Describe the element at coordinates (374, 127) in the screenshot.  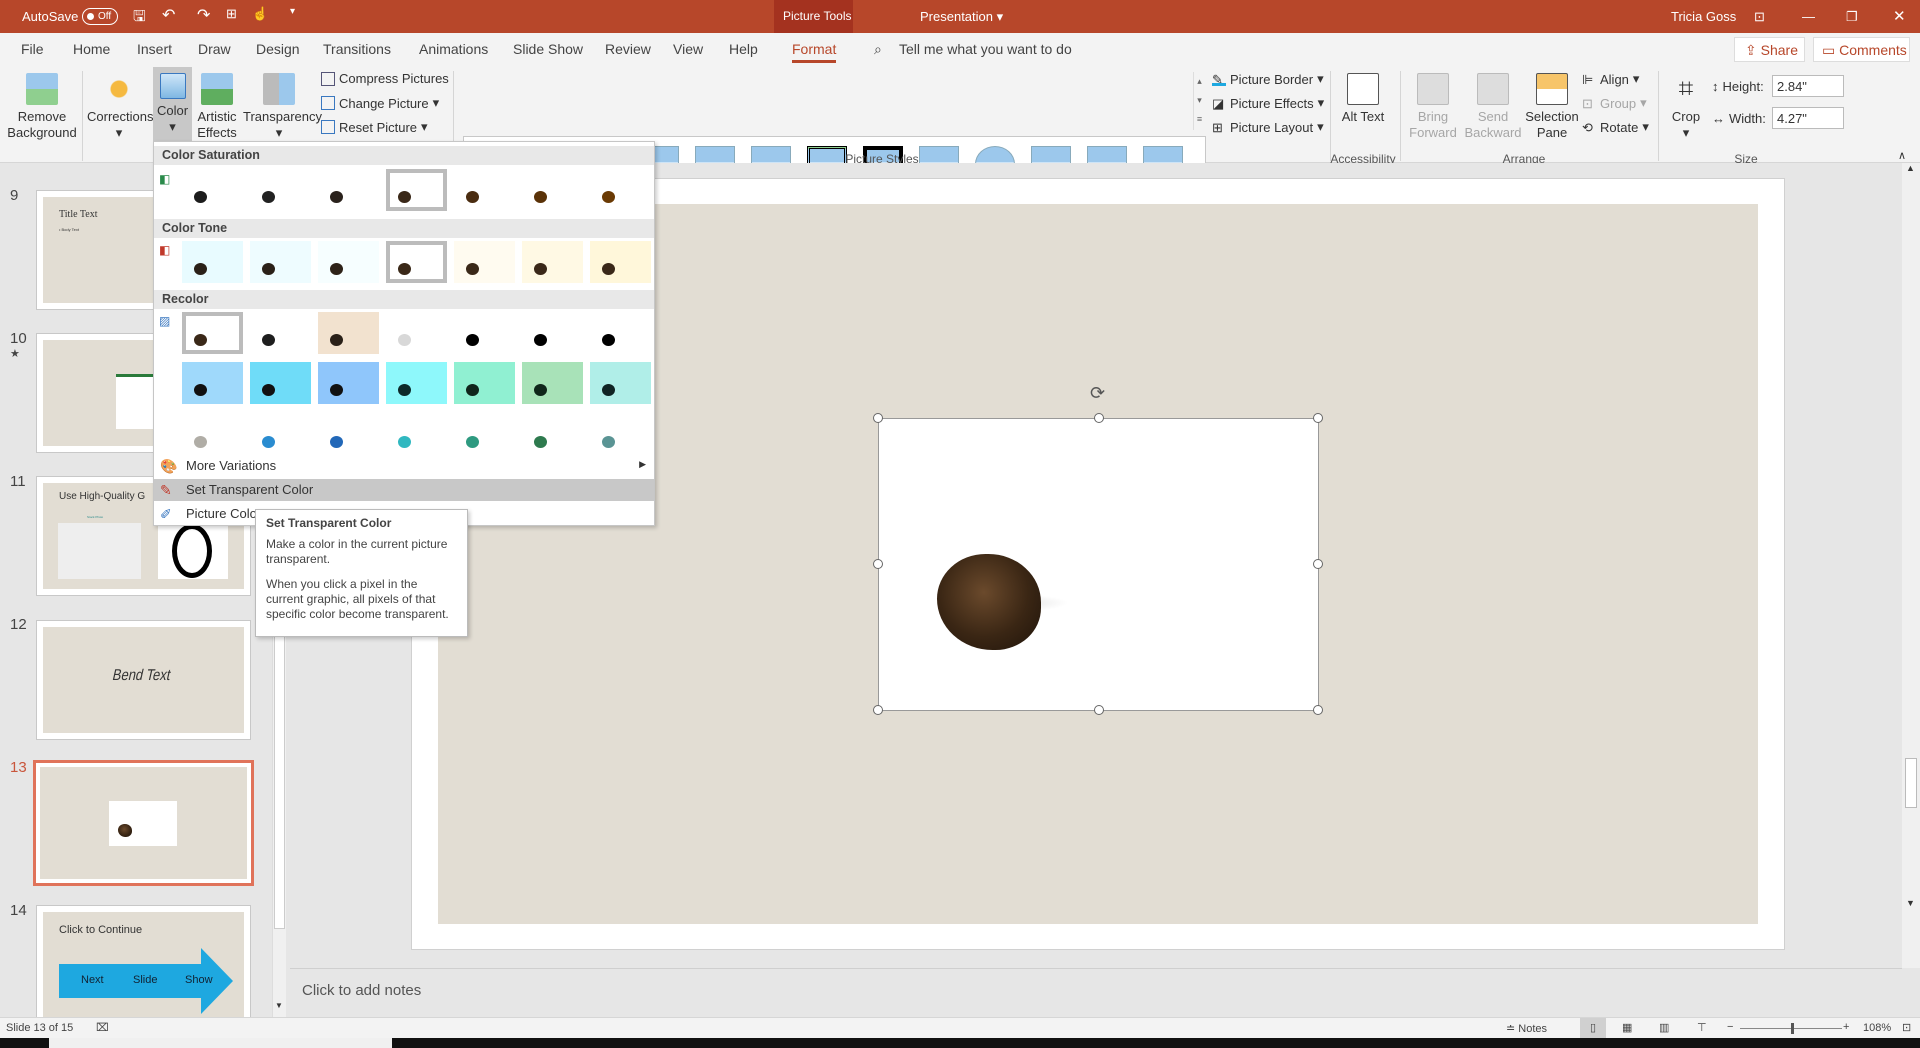
I see `reset-picture-button: Reset Picture ▾` at that location.